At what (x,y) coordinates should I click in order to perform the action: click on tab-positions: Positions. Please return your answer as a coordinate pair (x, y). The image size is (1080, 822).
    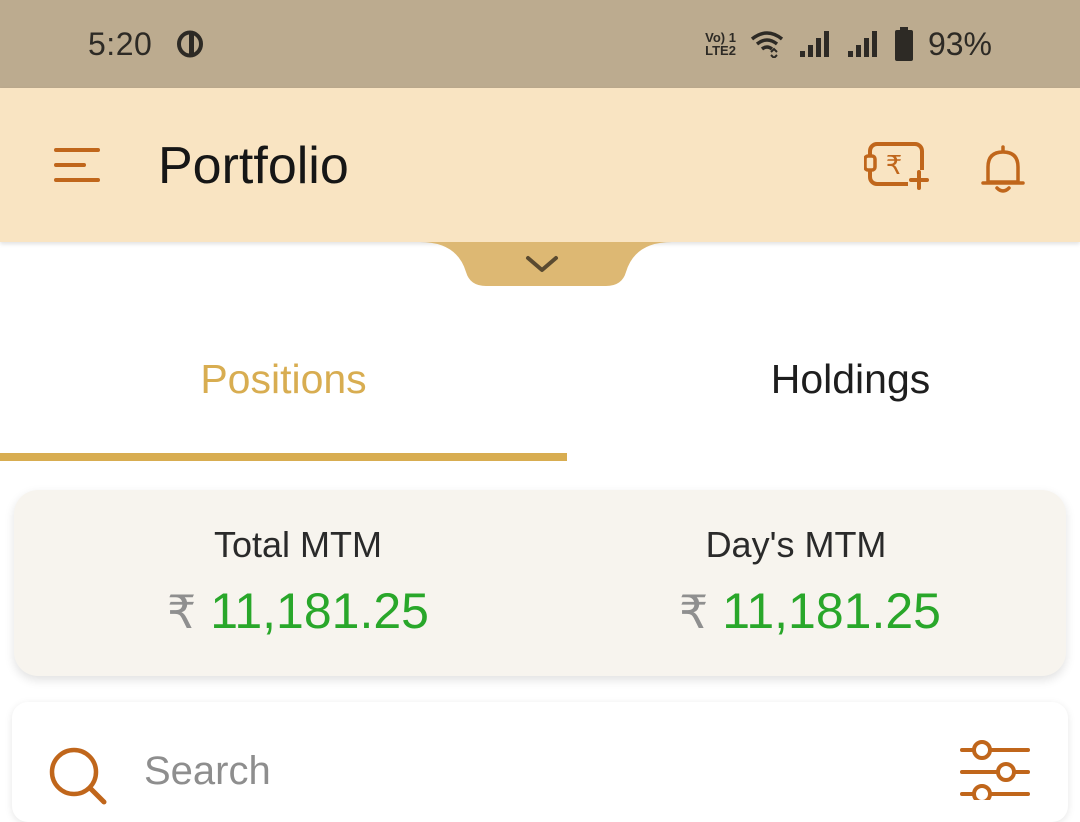
    Looking at the image, I should click on (283, 386).